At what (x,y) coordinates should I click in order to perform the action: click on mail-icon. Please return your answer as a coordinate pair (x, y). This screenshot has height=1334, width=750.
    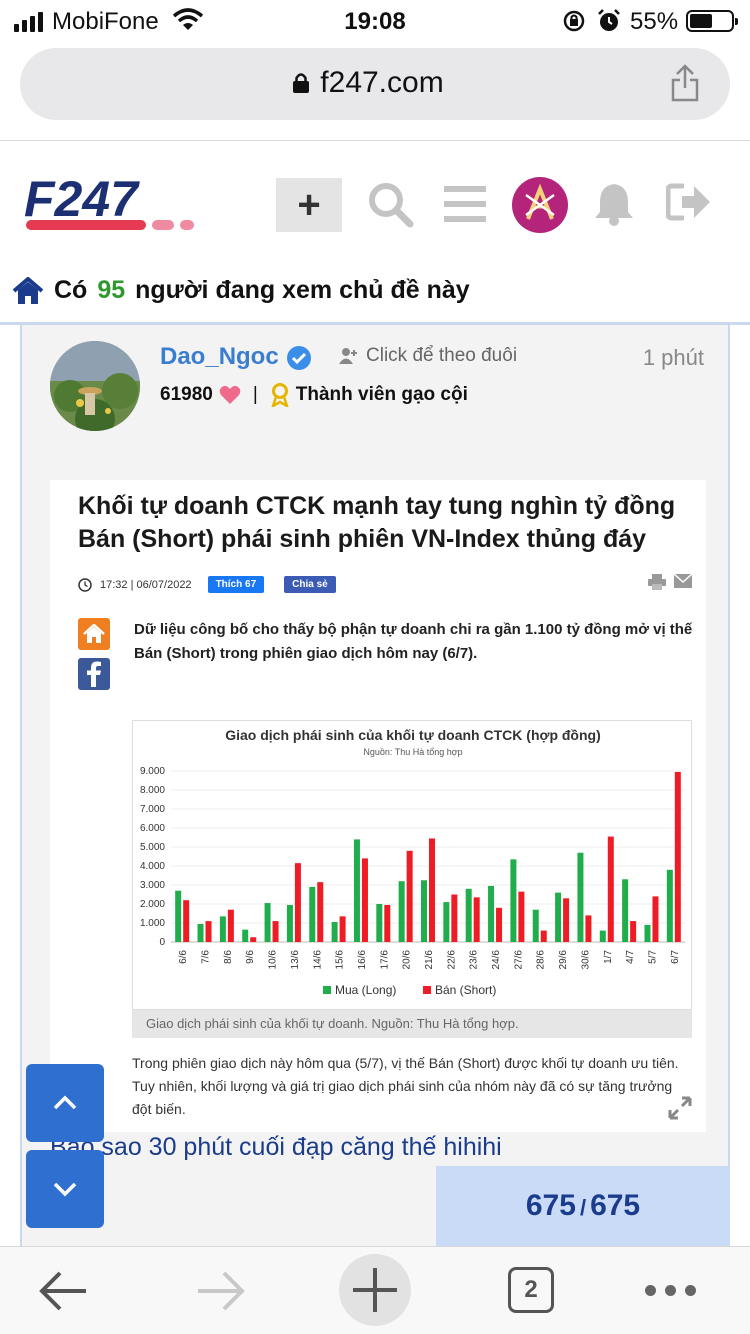
    Looking at the image, I should click on (683, 581).